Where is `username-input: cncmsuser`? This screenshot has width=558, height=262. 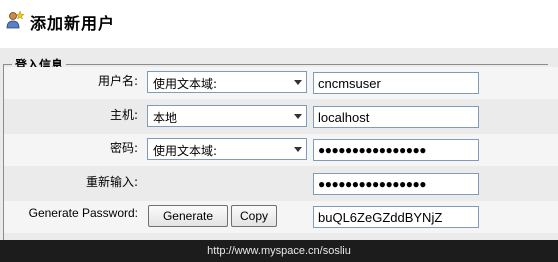
username-input: cncmsuser is located at coordinates (396, 83).